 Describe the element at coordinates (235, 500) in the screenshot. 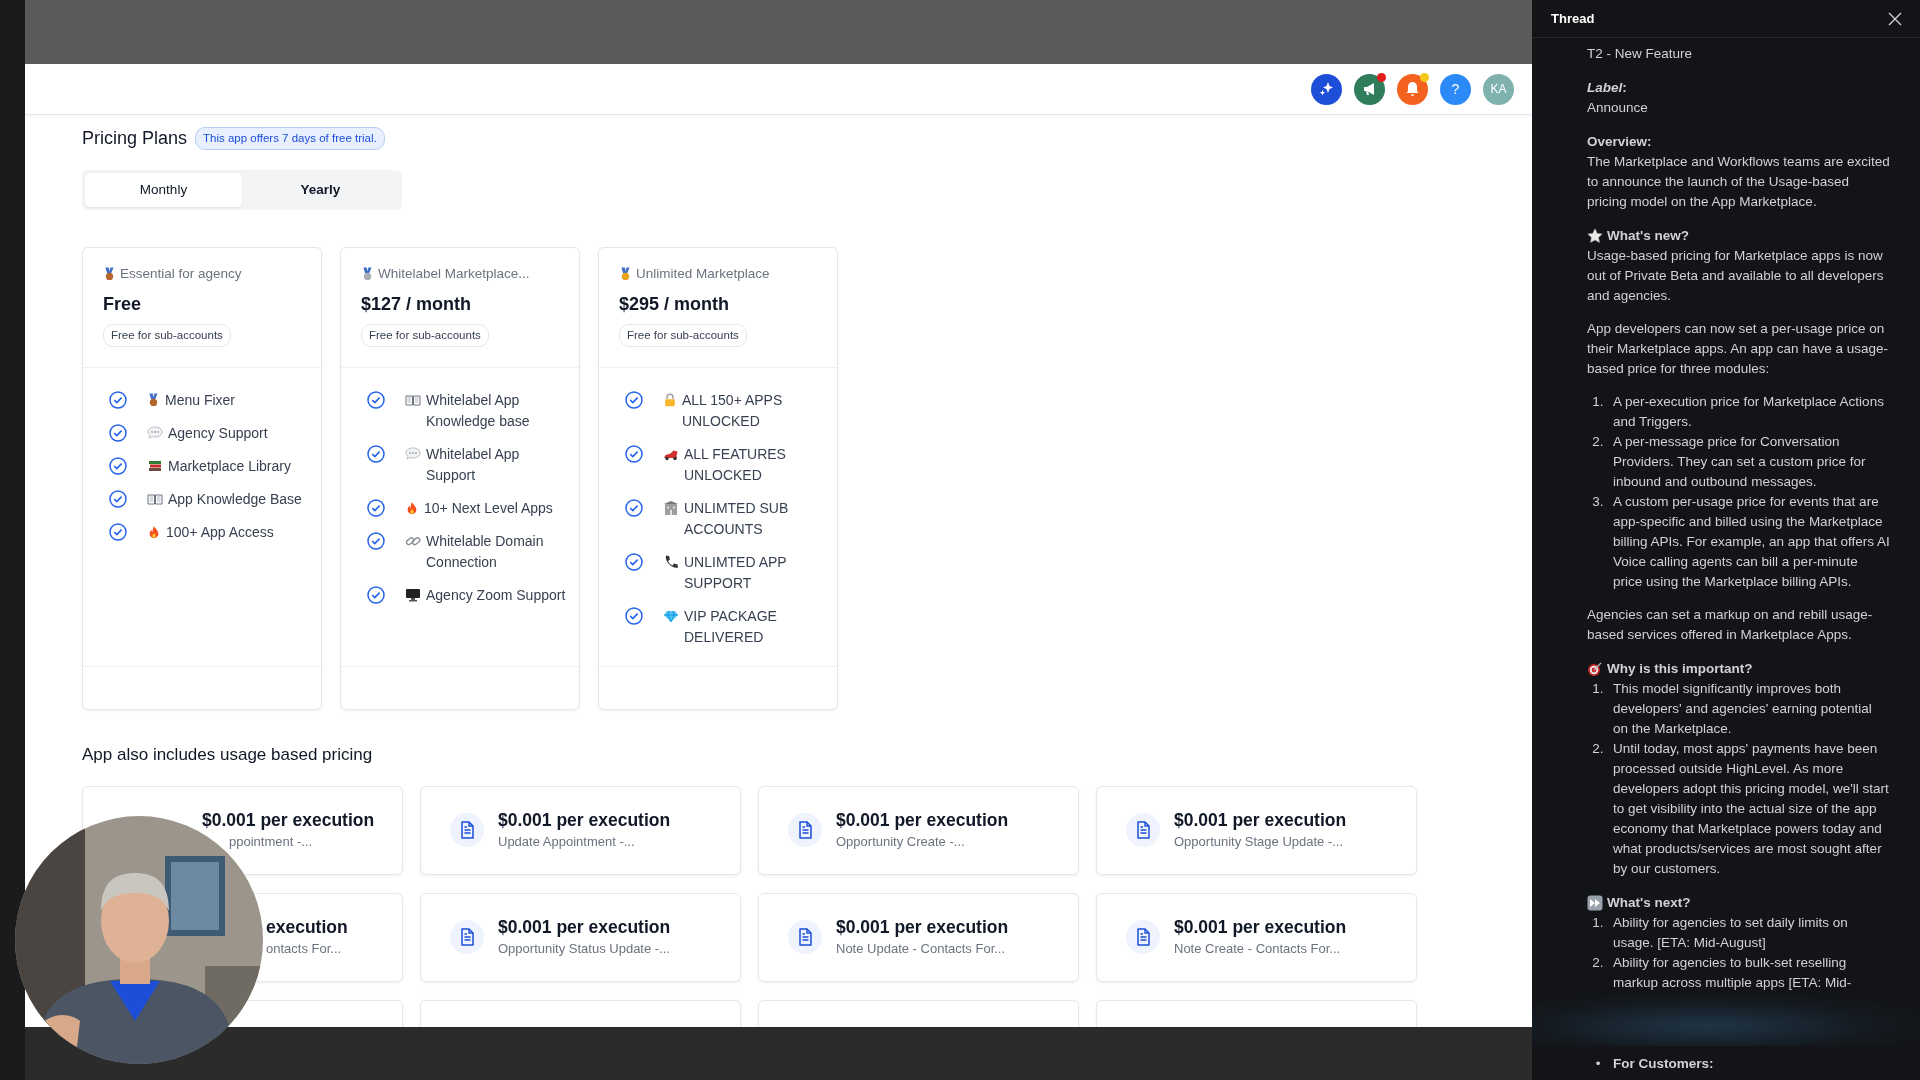

I see `feature-text: App Knowledge Base` at that location.